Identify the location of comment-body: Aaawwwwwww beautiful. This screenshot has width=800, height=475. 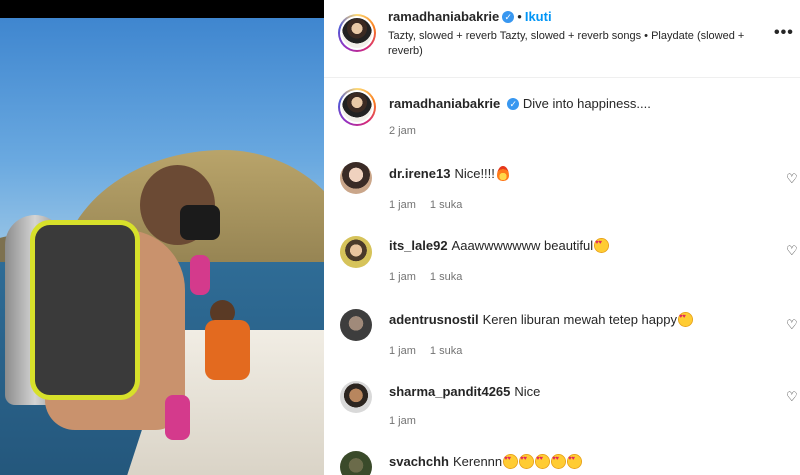
(522, 245).